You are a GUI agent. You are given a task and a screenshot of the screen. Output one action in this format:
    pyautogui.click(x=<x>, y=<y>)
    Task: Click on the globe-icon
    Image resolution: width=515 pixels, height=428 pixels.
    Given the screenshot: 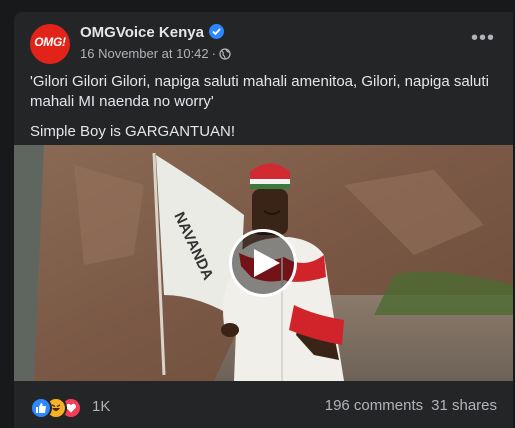 What is the action you would take?
    pyautogui.click(x=225, y=55)
    